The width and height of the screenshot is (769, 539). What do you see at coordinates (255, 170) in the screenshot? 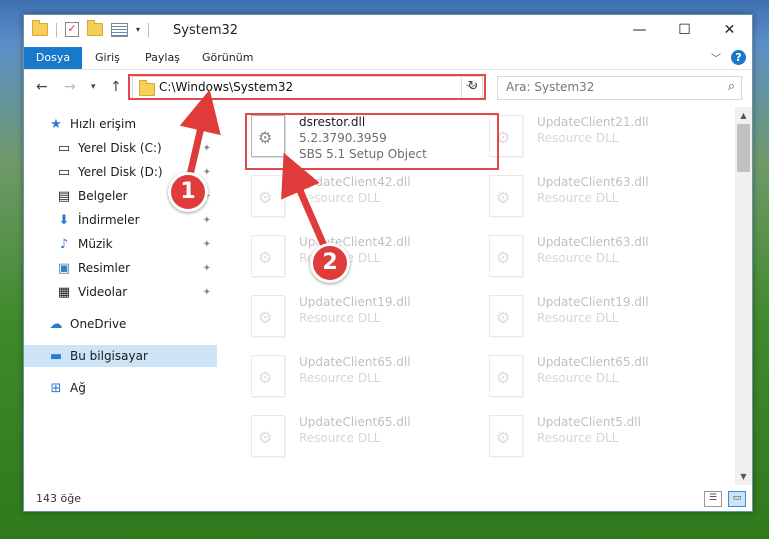
I see `annotation-arrows` at bounding box center [255, 170].